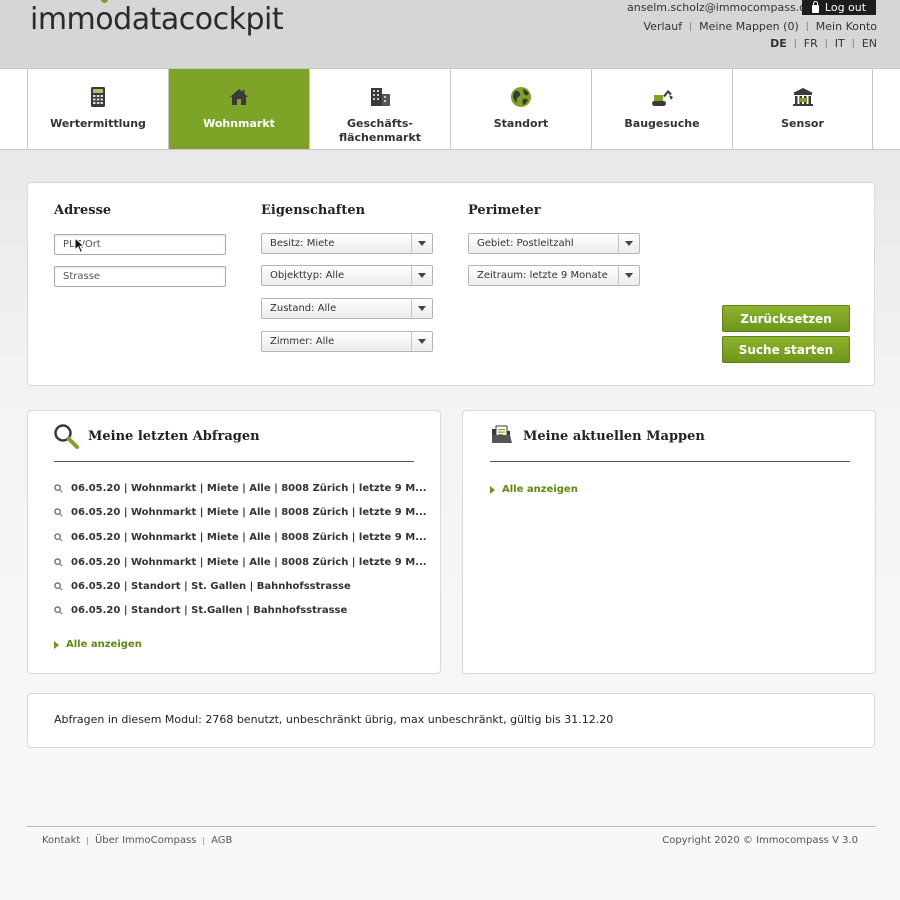 The width and height of the screenshot is (900, 900). What do you see at coordinates (669, 542) in the screenshot?
I see `current-folders-panel: Meine aktuellen Mappen Alle anzeigen` at bounding box center [669, 542].